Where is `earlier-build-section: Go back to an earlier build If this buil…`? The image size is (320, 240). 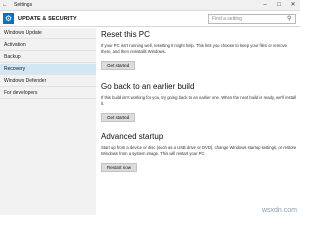 earlier-build-section: Go back to an earlier build If this buil… is located at coordinates (199, 103).